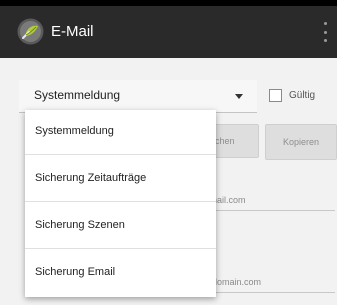 The width and height of the screenshot is (337, 305). I want to click on type-spinner-value: Systemmeldung, so click(77, 95).